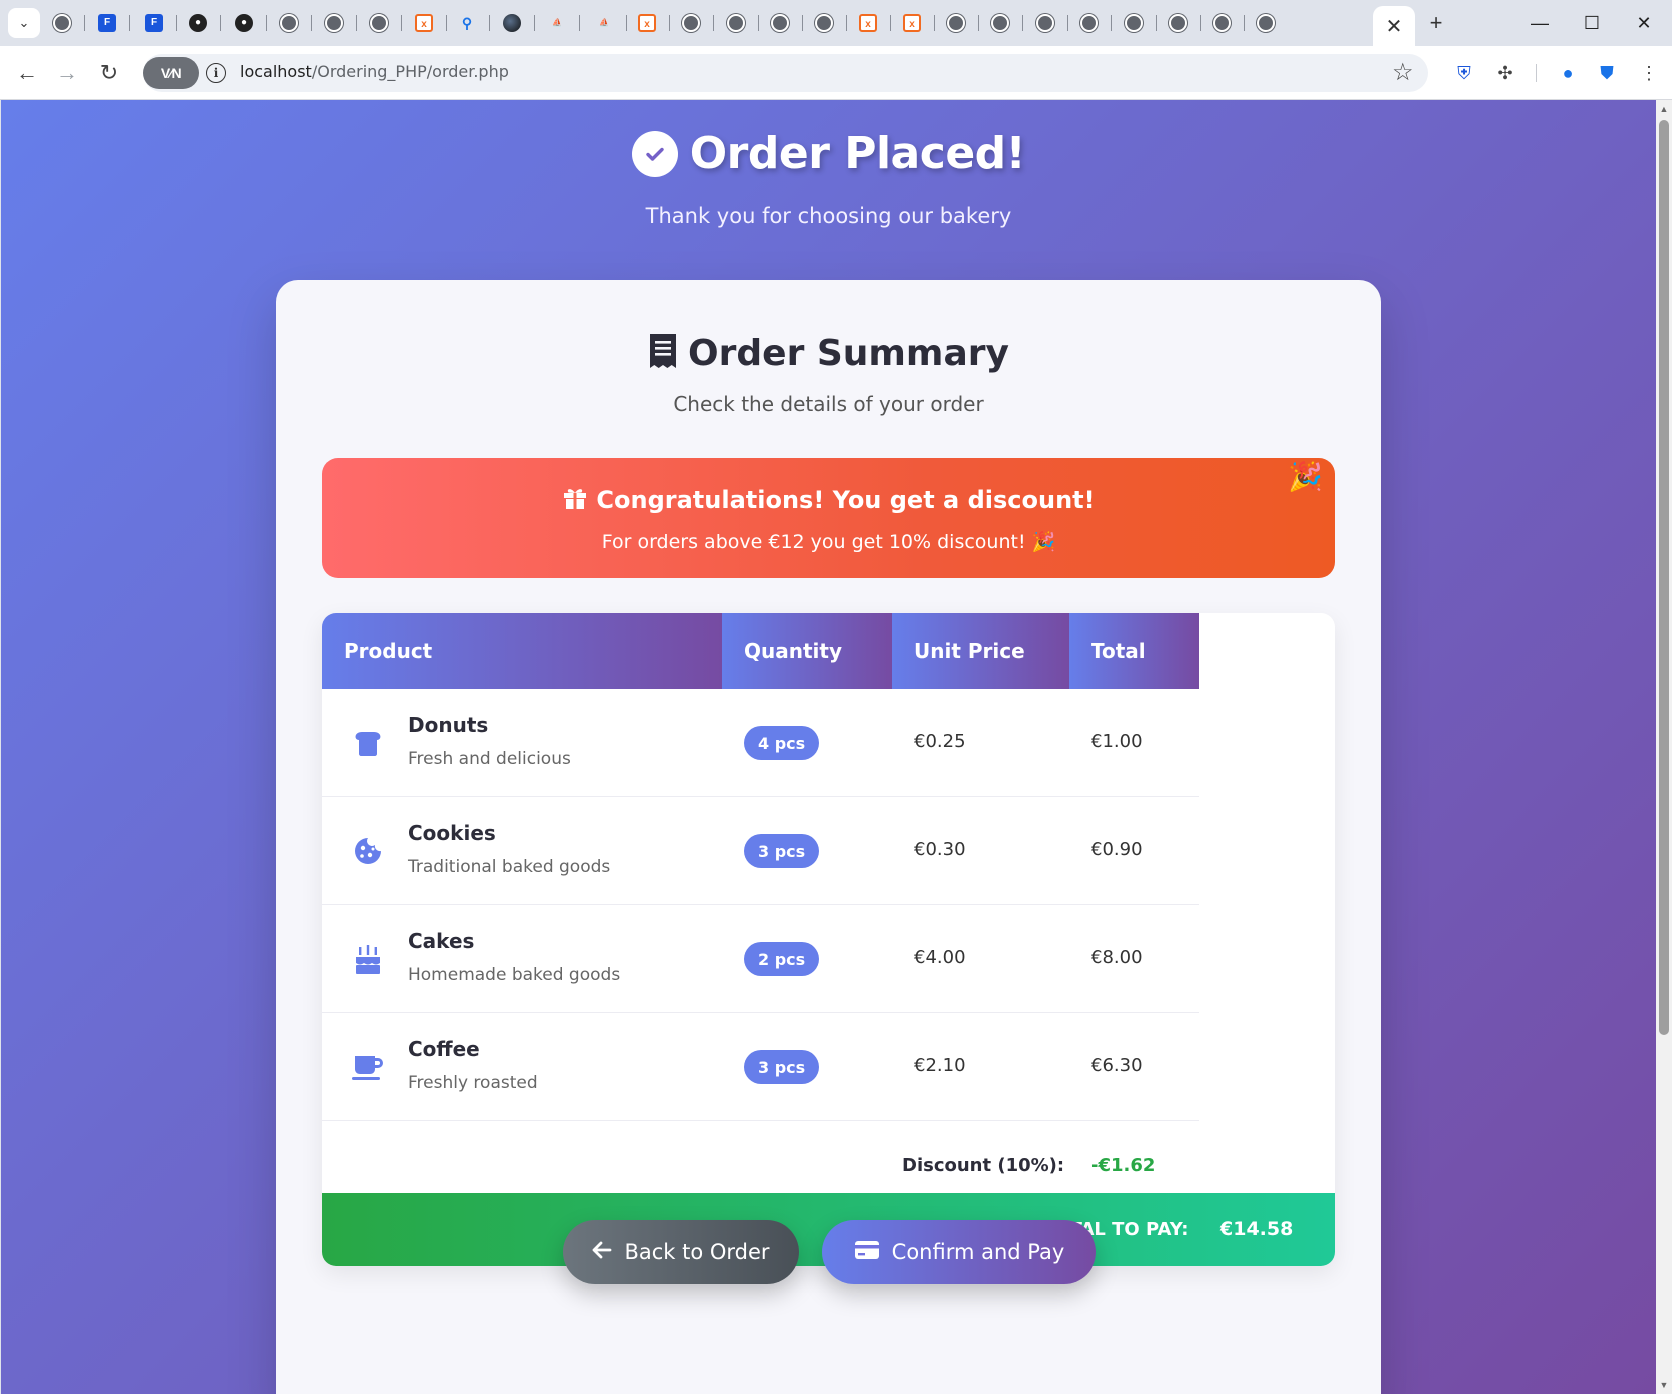  I want to click on check-circle-icon, so click(654, 153).